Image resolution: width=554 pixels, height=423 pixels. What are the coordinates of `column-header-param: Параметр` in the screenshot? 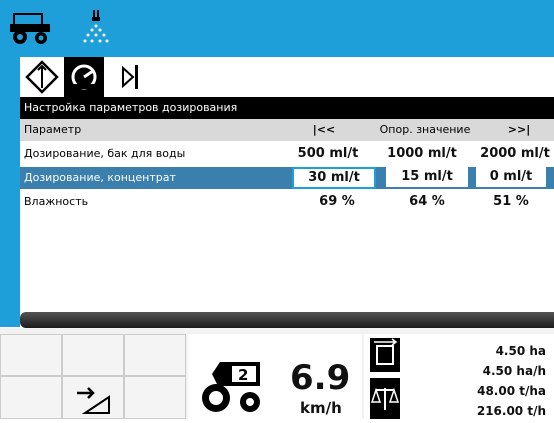 It's located at (53, 129).